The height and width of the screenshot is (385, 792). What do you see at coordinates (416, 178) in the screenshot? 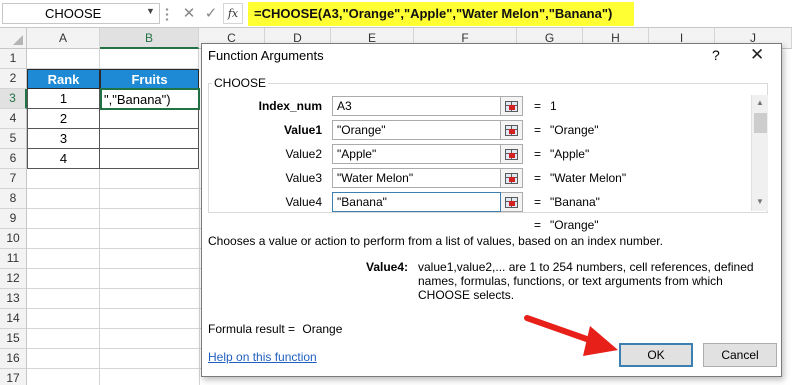
I see `arg-input-value3: "Water Melon"` at bounding box center [416, 178].